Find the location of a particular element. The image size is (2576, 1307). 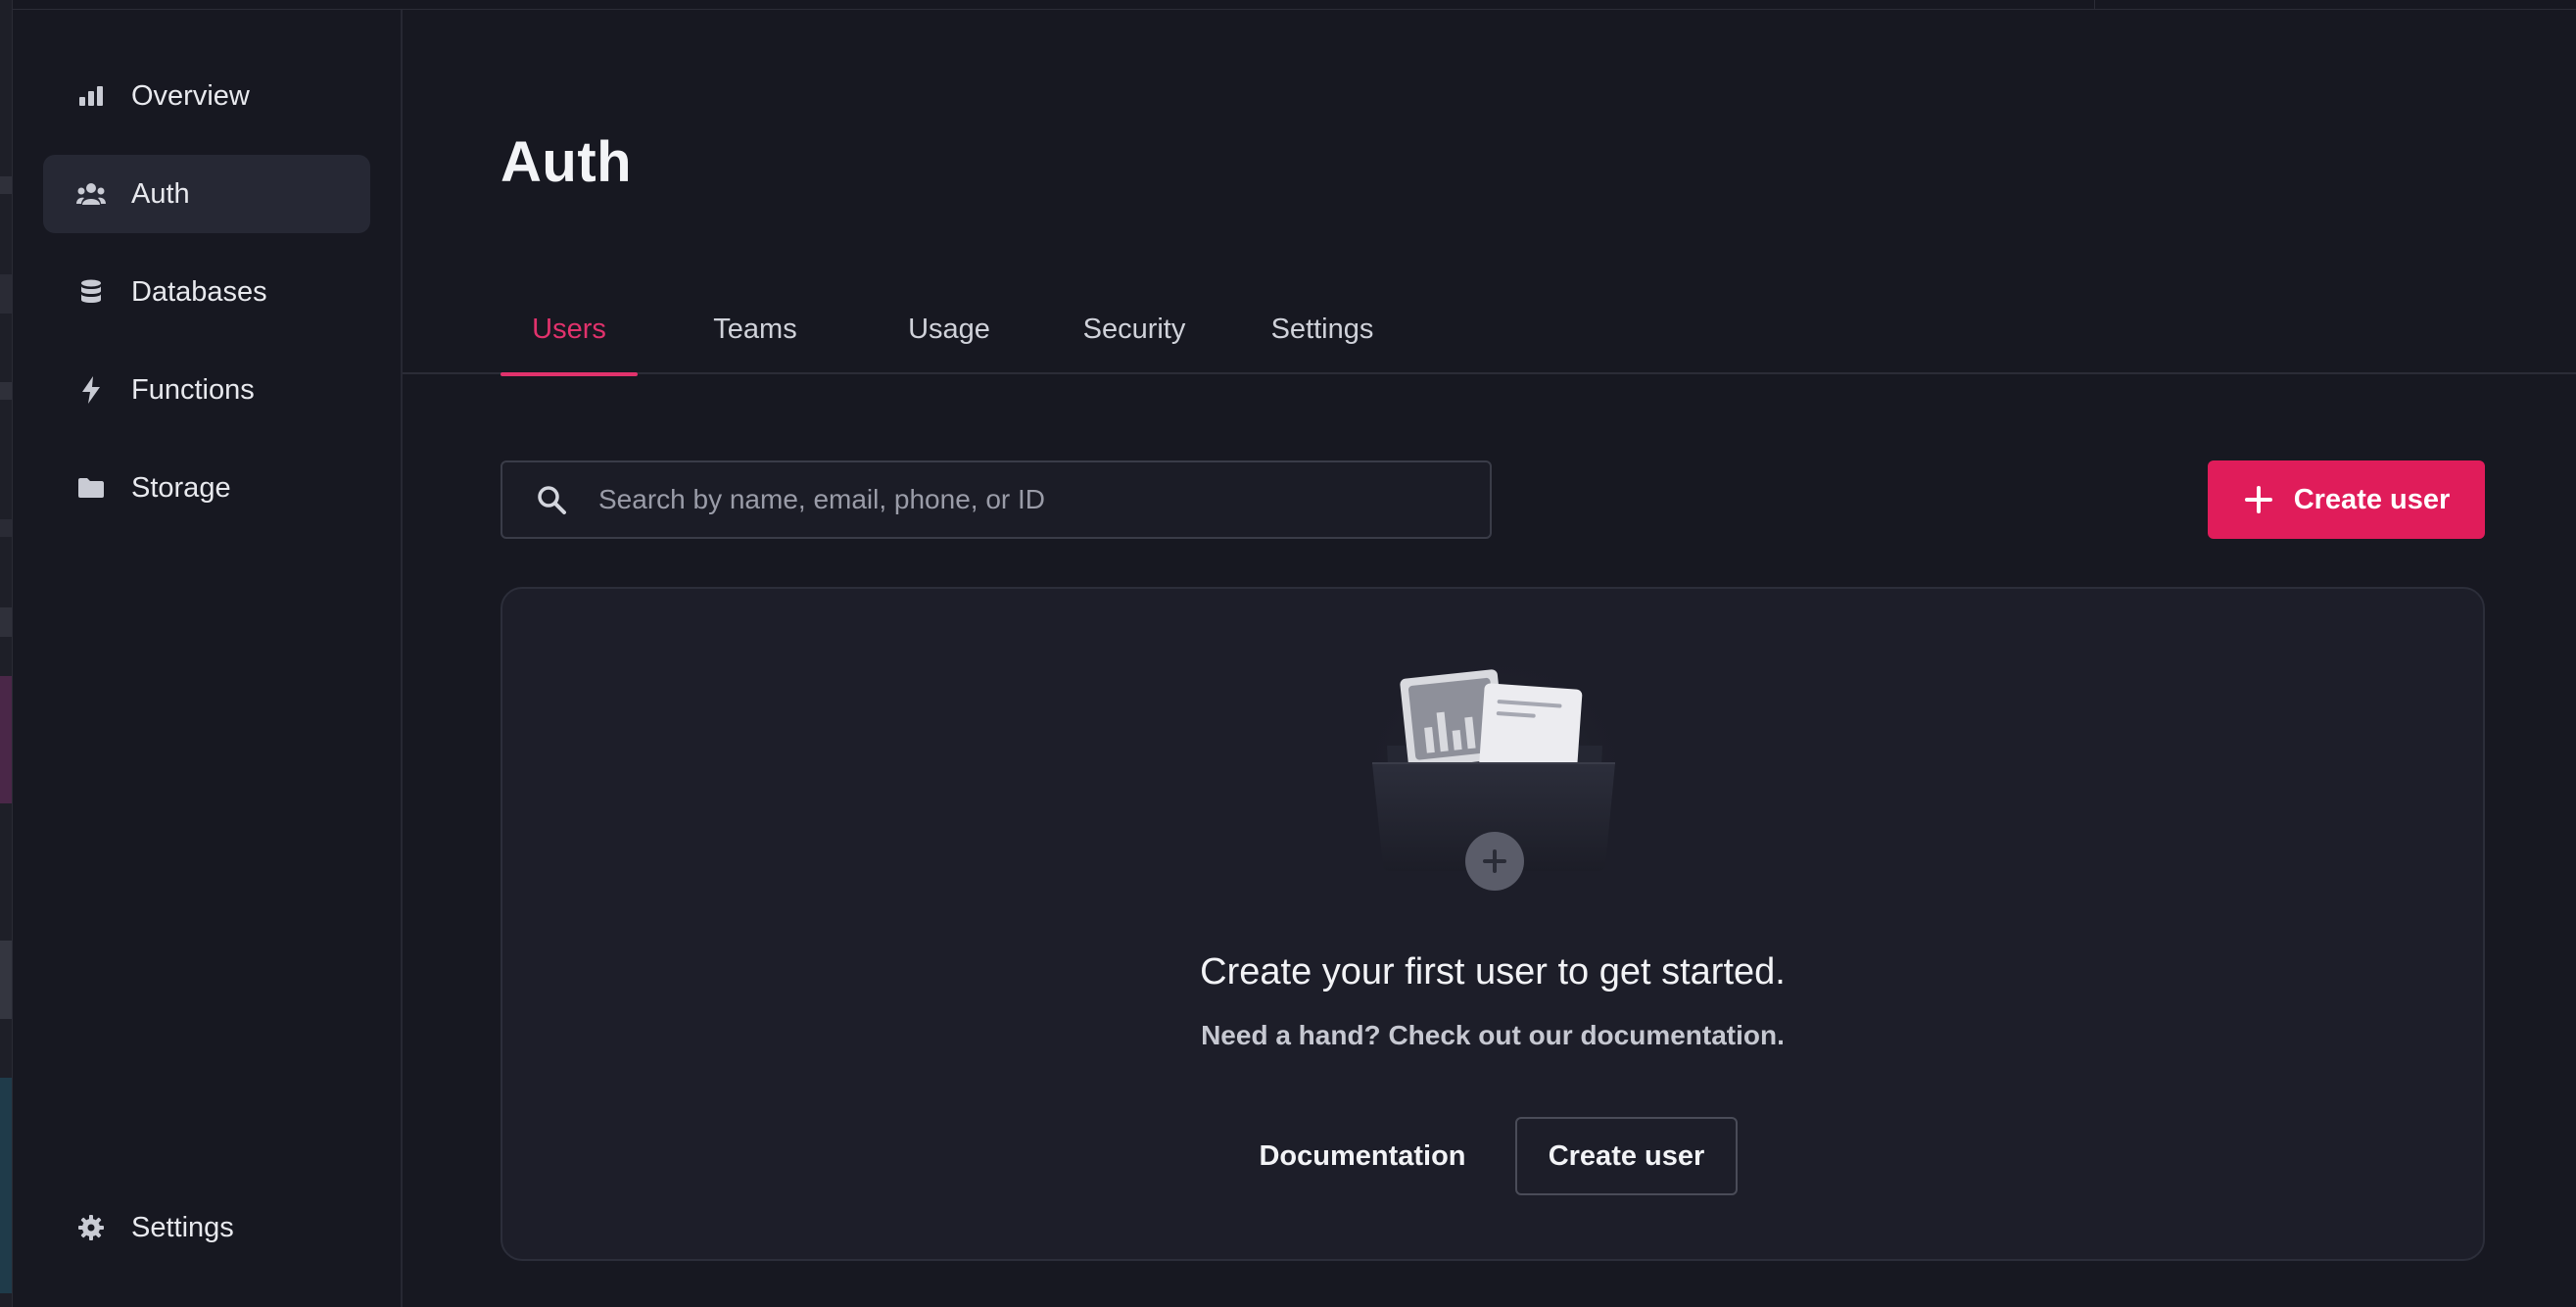

bar-chart-icon is located at coordinates (91, 96).